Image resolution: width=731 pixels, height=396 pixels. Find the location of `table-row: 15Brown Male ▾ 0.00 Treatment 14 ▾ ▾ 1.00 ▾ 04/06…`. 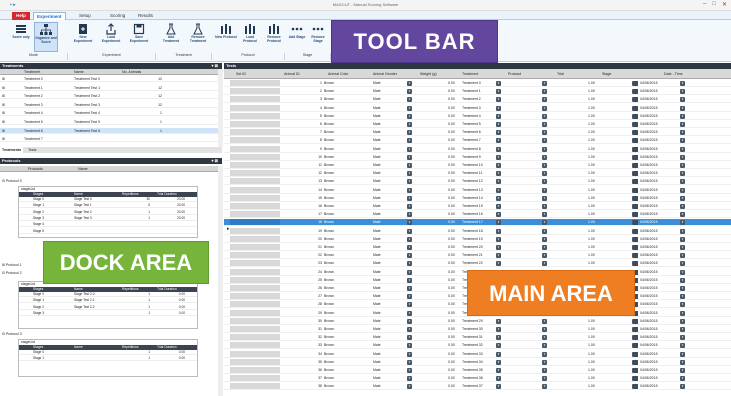

table-row: 15Brown Male ▾ 0.00 Treatment 14 ▾ ▾ 1.00 ▾ 04/06… is located at coordinates (477, 198).